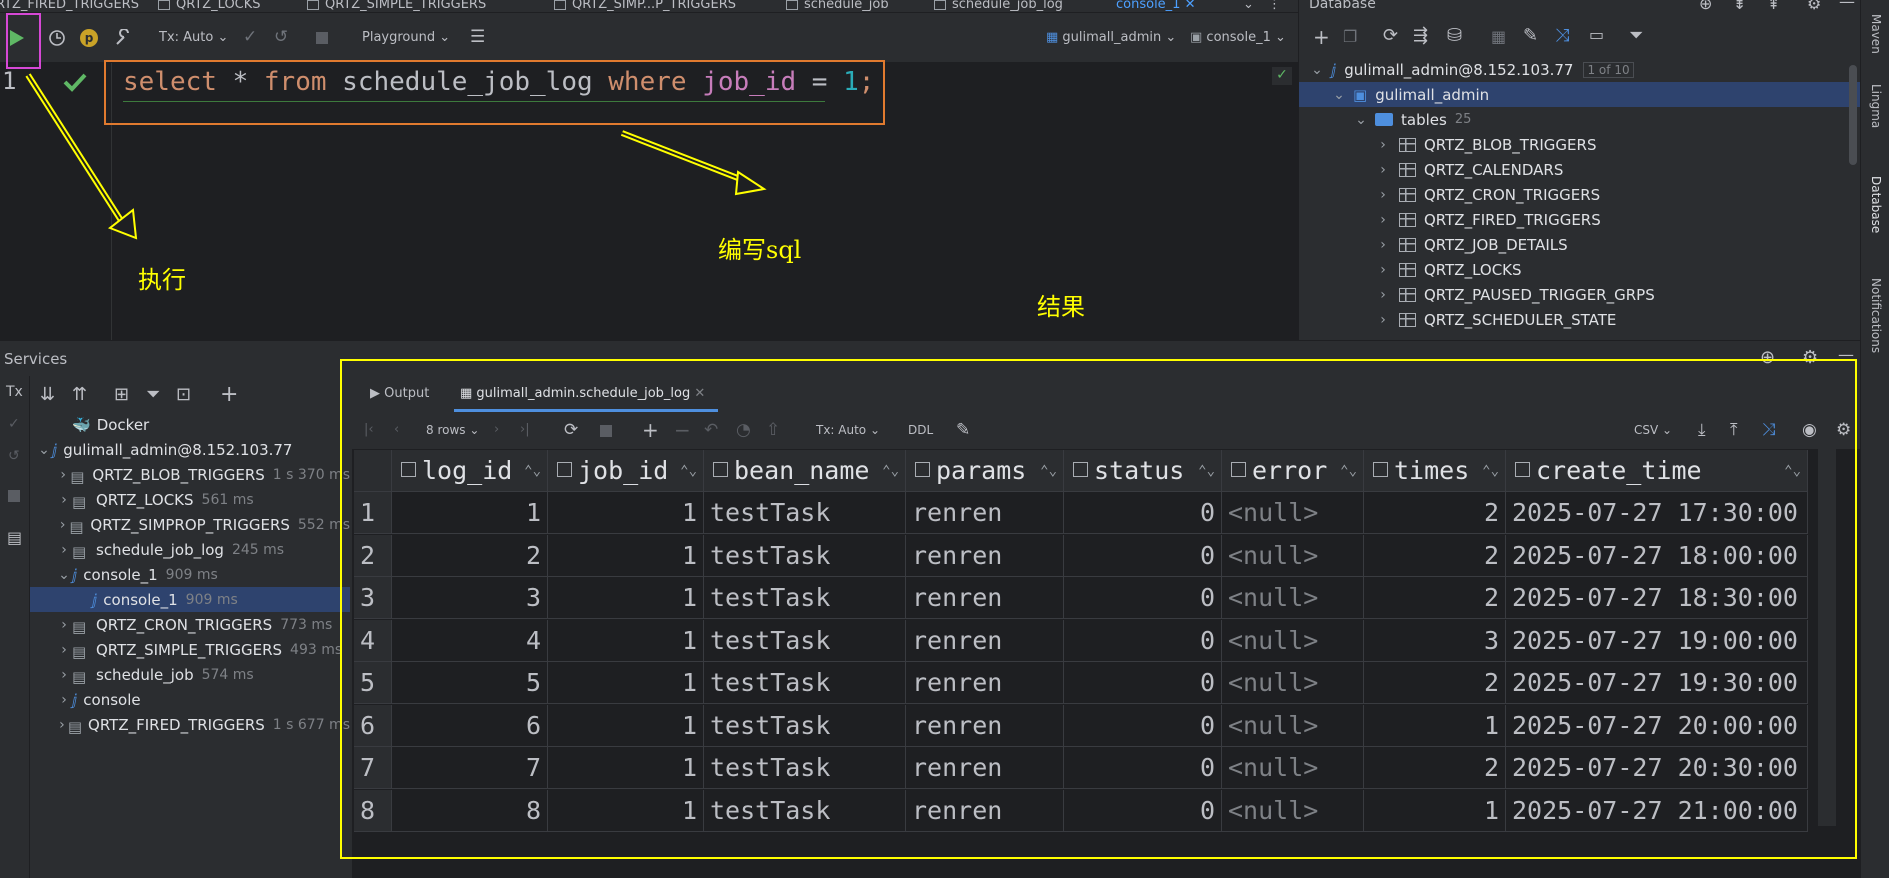 The width and height of the screenshot is (1889, 878). What do you see at coordinates (14, 456) in the screenshot?
I see `rollback-icon: ↺` at bounding box center [14, 456].